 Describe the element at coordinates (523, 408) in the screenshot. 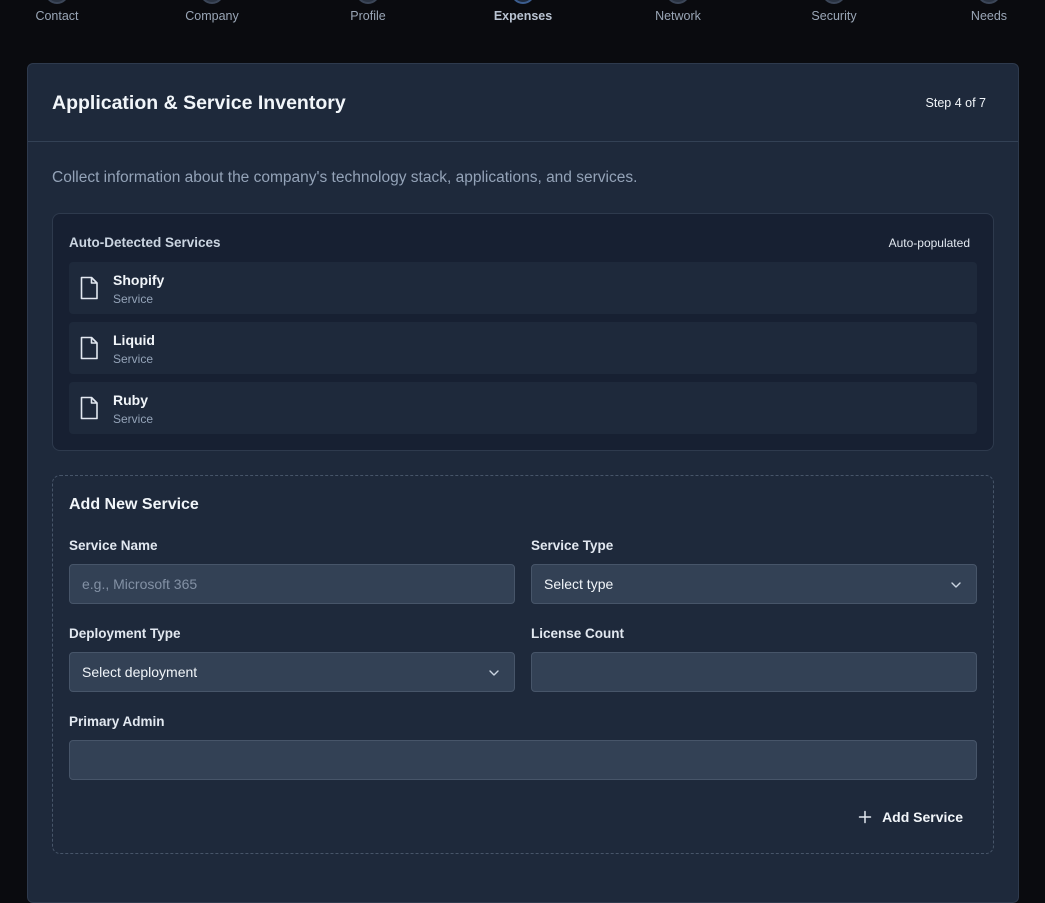

I see `service-item-ruby: Ruby Service` at that location.